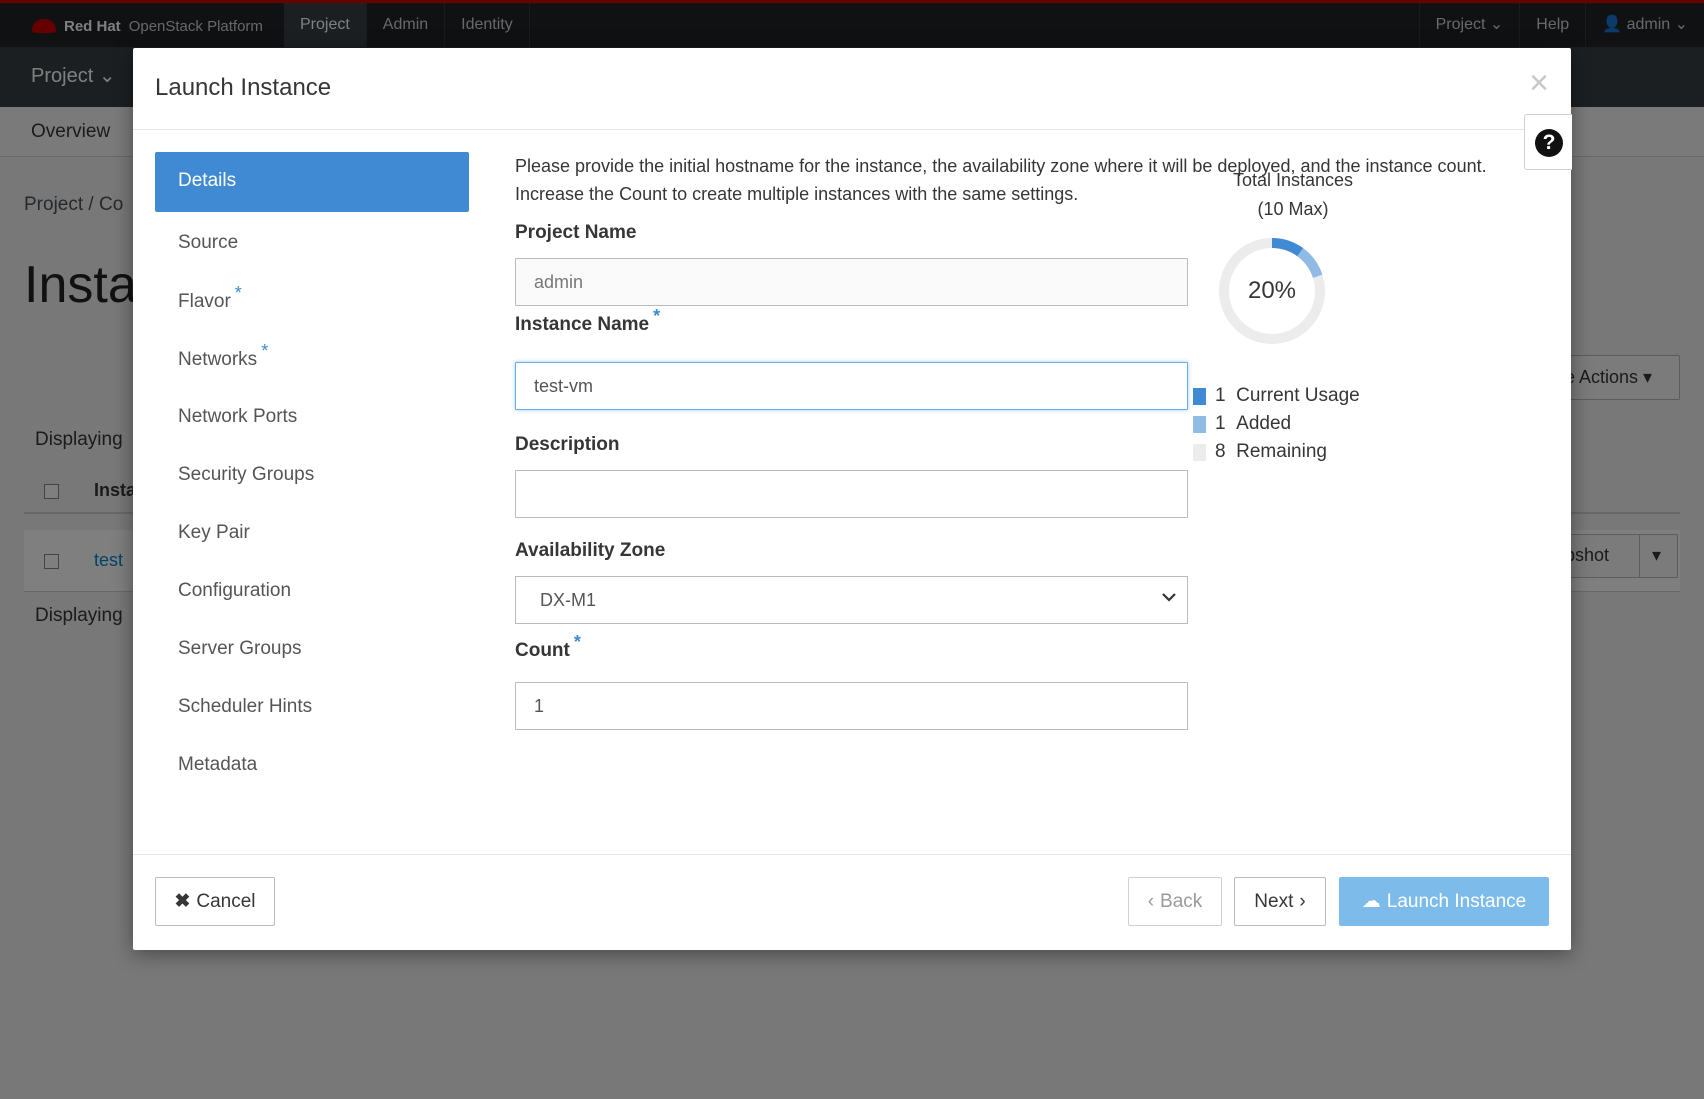 This screenshot has width=1704, height=1099. What do you see at coordinates (576, 232) in the screenshot?
I see `project-name-label: Project Name` at bounding box center [576, 232].